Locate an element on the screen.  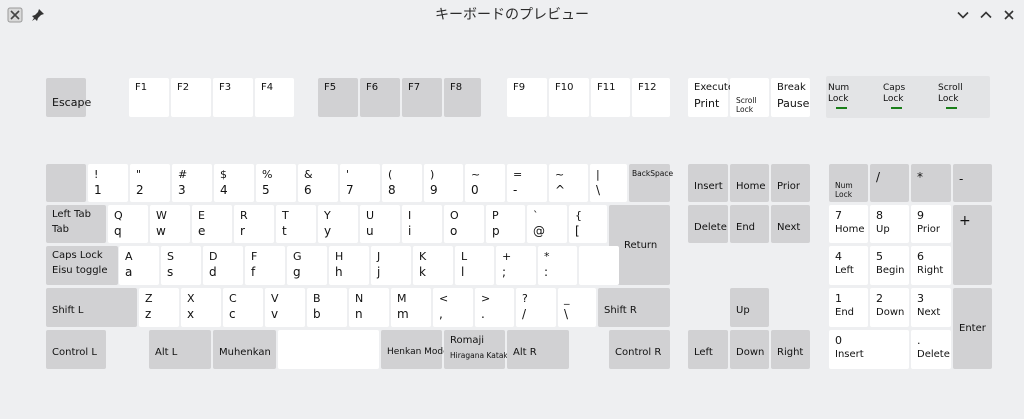
key-alt-right: Alt R is located at coordinates (538, 349).